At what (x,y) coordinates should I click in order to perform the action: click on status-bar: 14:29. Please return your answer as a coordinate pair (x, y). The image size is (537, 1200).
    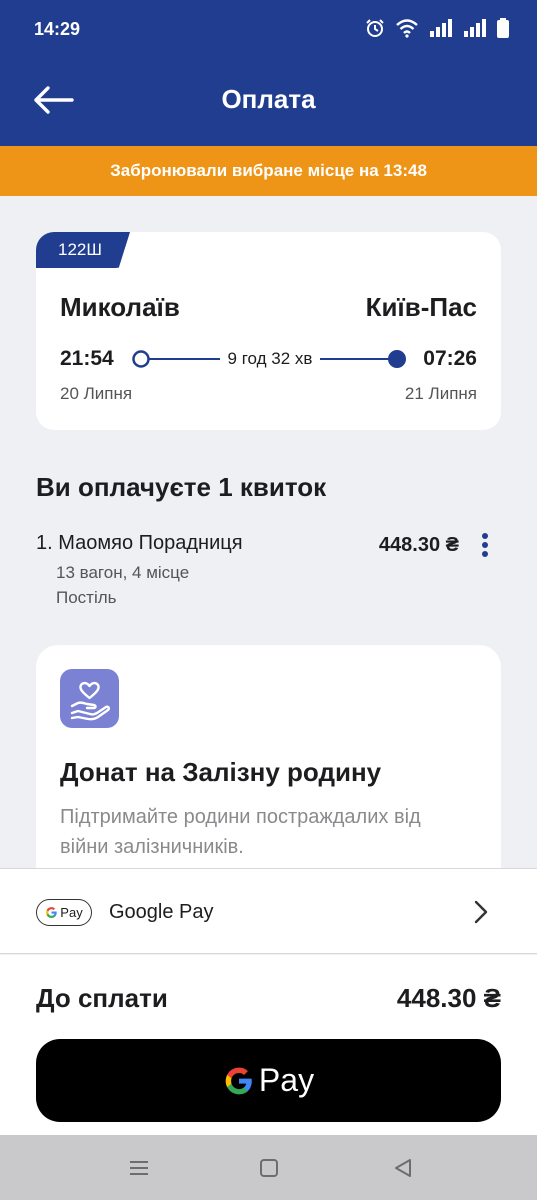
    Looking at the image, I should click on (268, 30).